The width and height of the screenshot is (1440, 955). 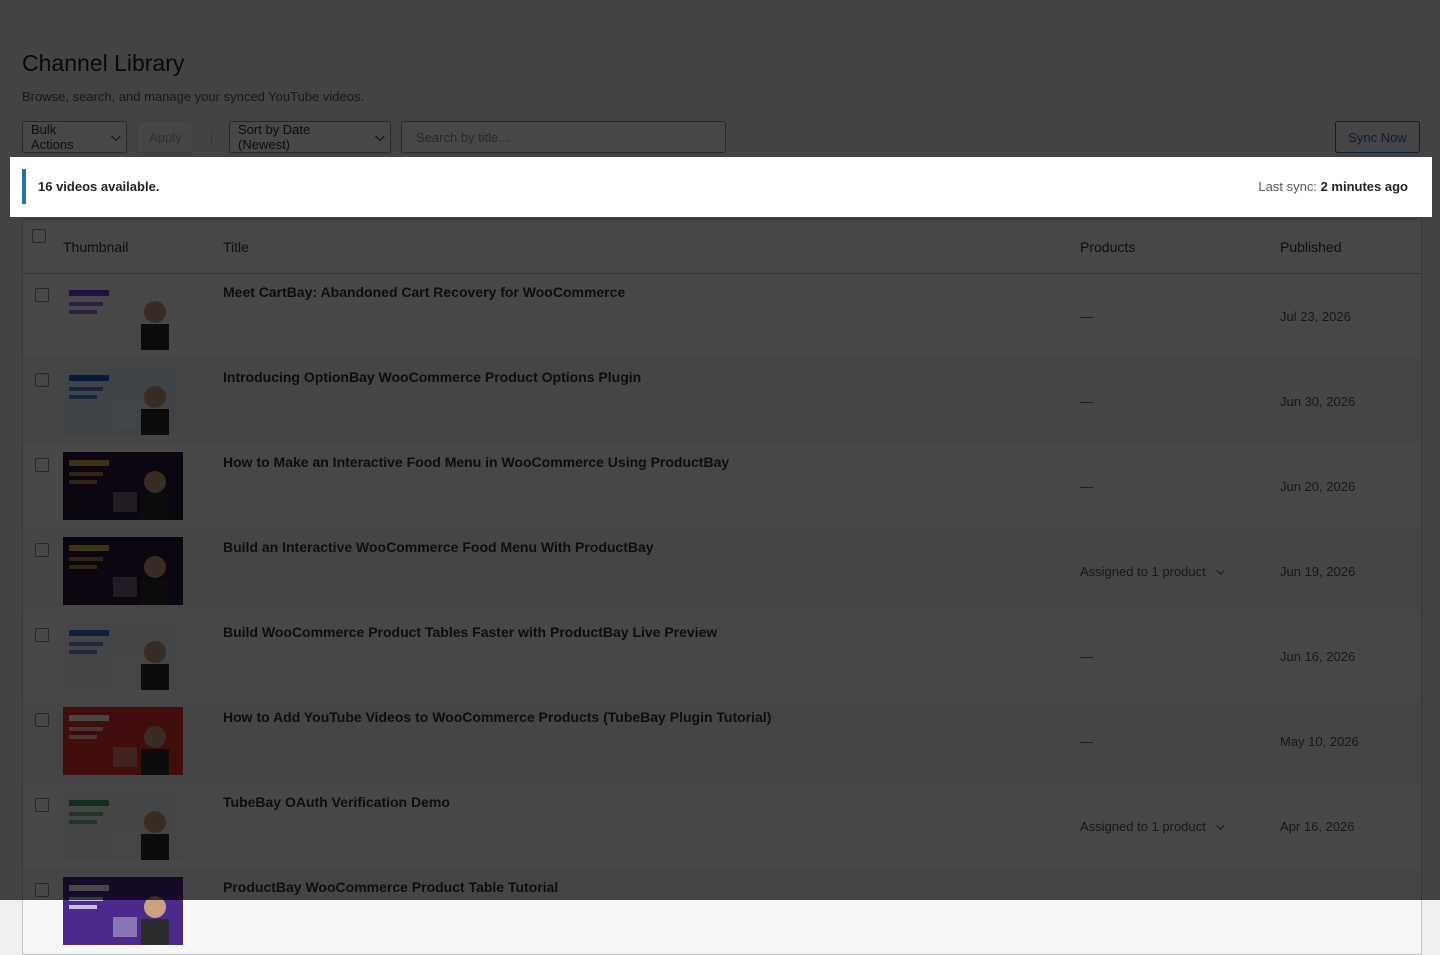 I want to click on published-date: Jul 23, 2026, so click(x=1315, y=316).